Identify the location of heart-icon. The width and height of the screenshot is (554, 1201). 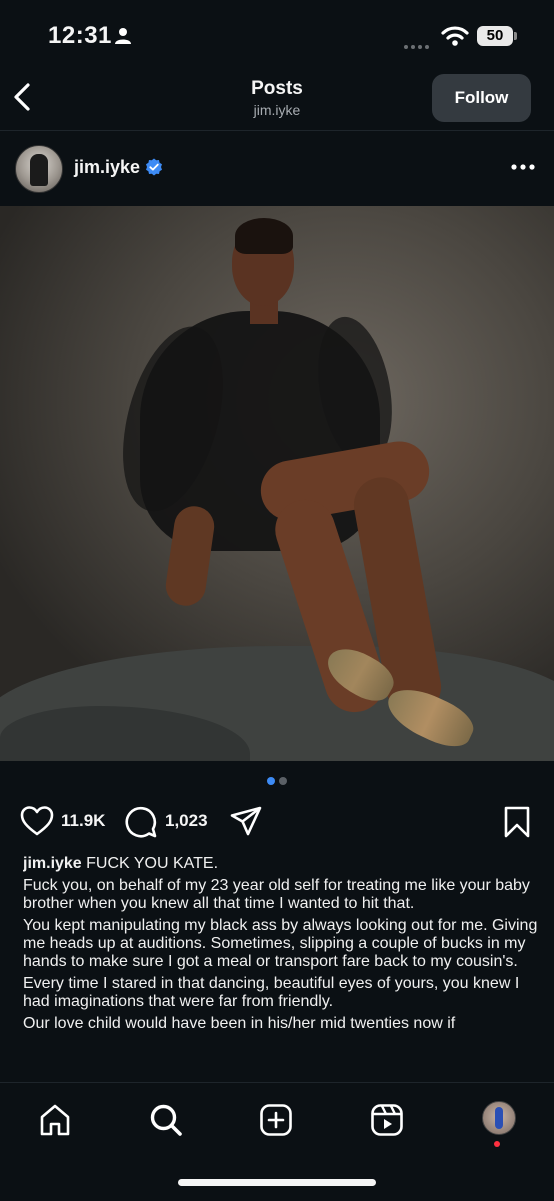
(37, 821).